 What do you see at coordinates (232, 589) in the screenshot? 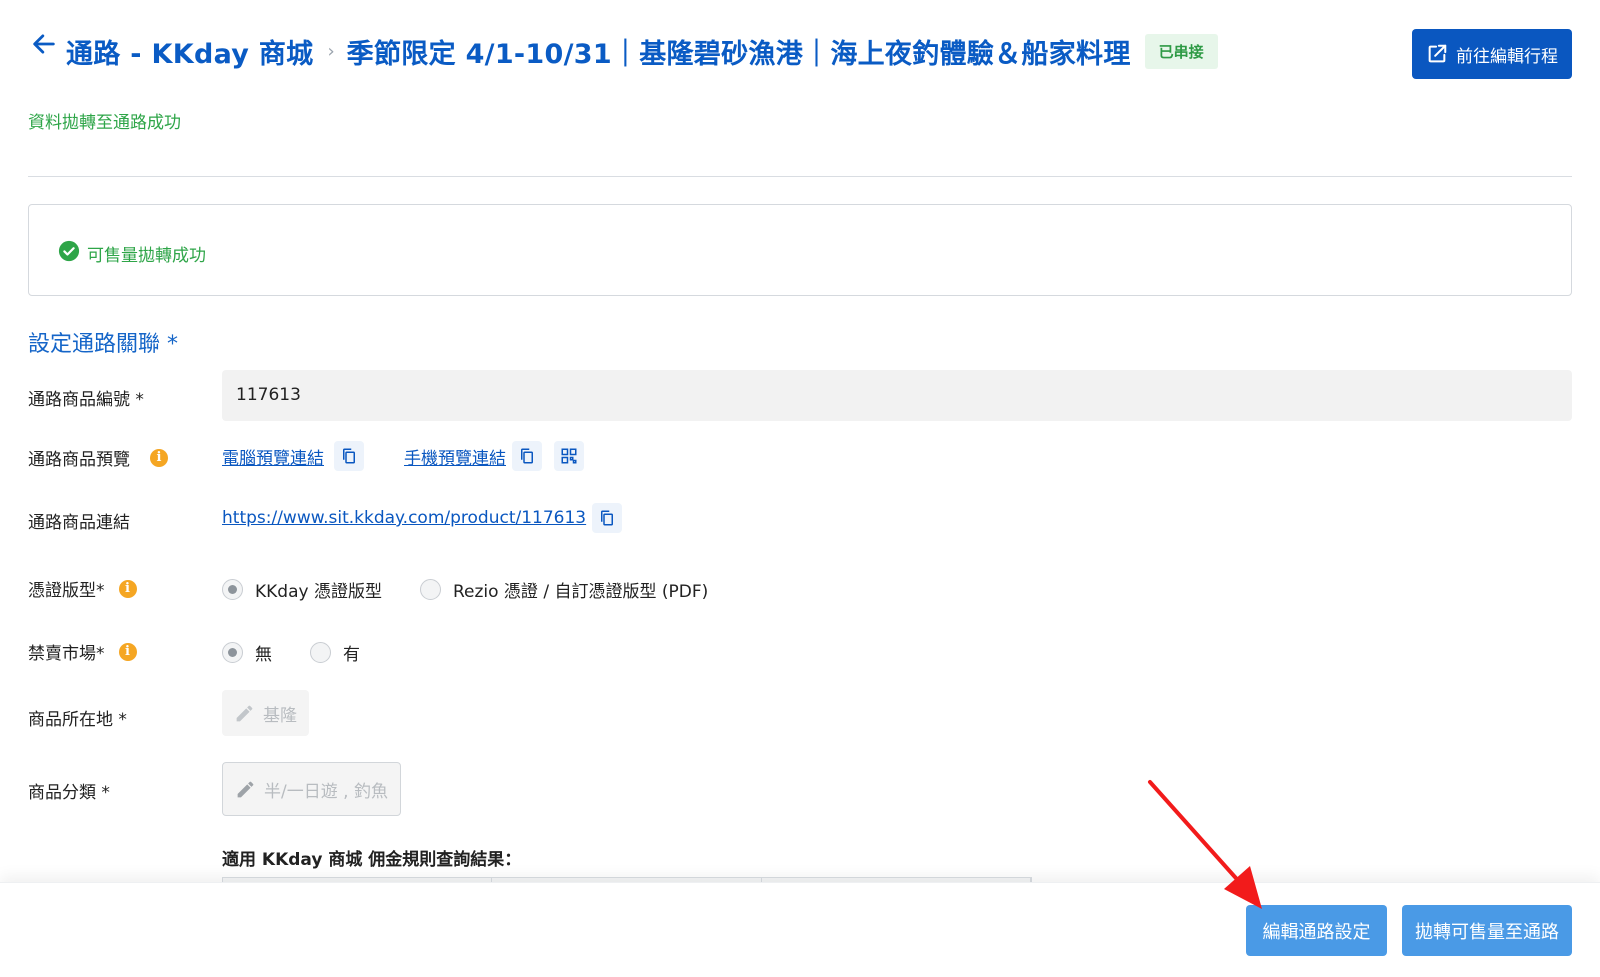
I see `voucher-kkday-radio` at bounding box center [232, 589].